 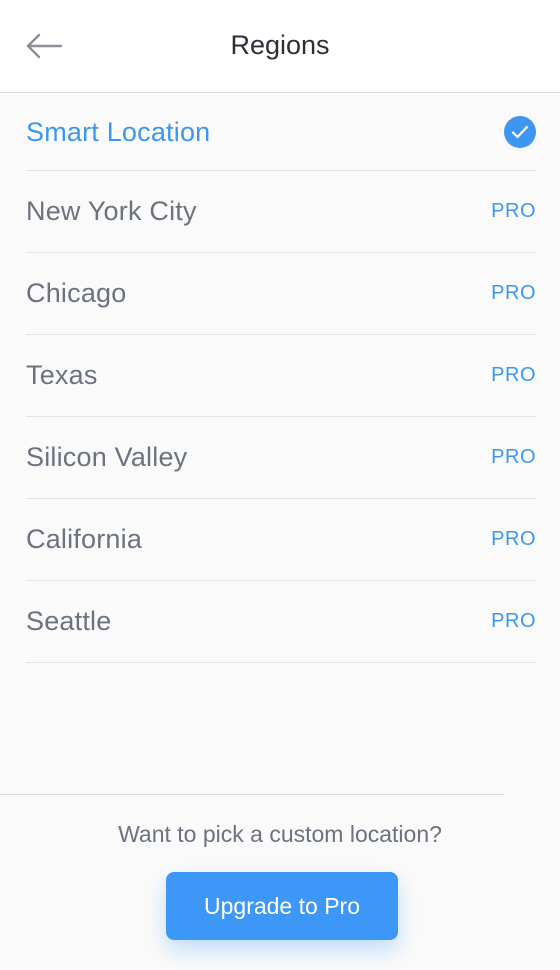 I want to click on region-label: California, so click(x=84, y=539).